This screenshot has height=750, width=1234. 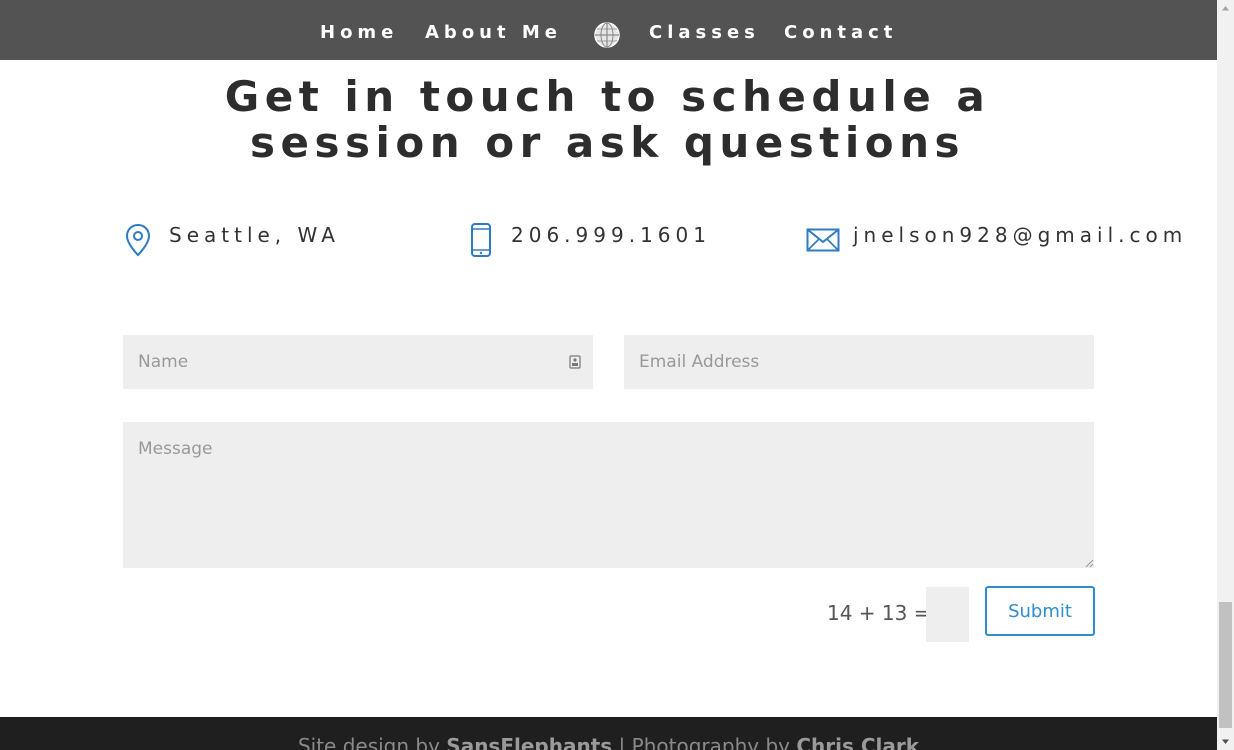 I want to click on footer-designer-link: SansElephants, so click(x=529, y=742).